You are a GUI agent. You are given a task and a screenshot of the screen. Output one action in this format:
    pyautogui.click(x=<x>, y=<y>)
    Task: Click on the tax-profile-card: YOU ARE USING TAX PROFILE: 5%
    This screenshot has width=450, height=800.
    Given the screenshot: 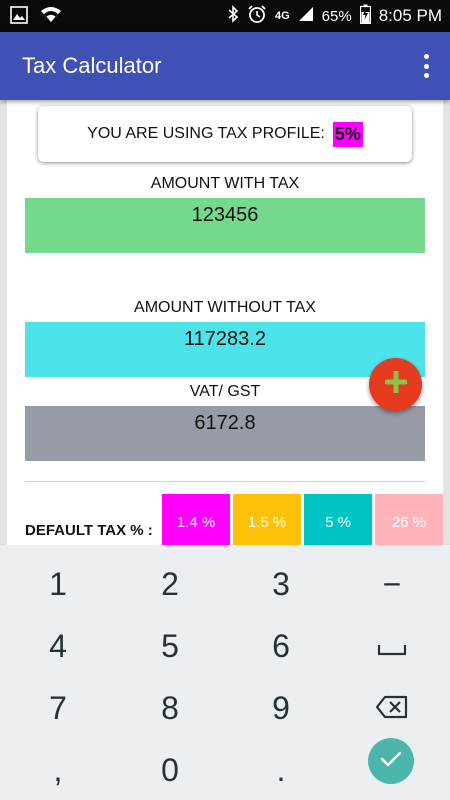 What is the action you would take?
    pyautogui.click(x=225, y=134)
    